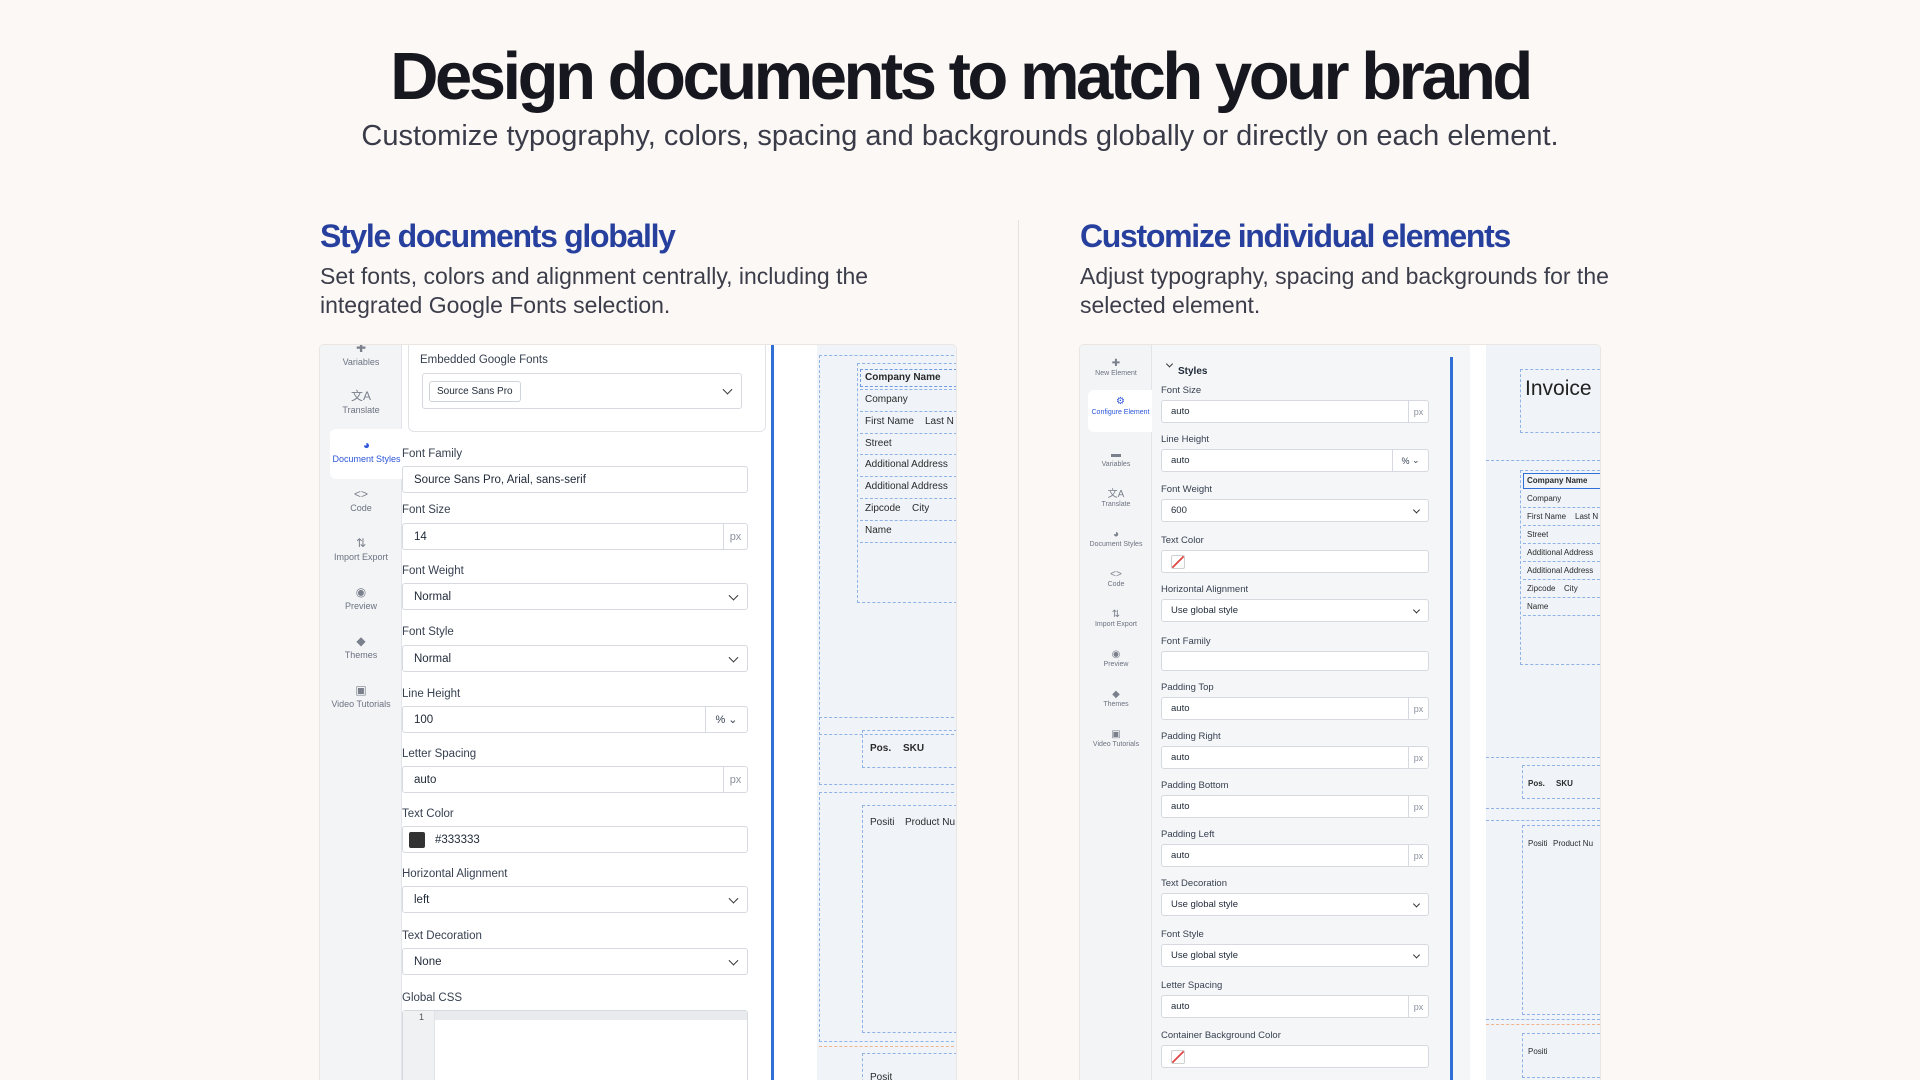  I want to click on text-decoration-select: Use global style, so click(1295, 904).